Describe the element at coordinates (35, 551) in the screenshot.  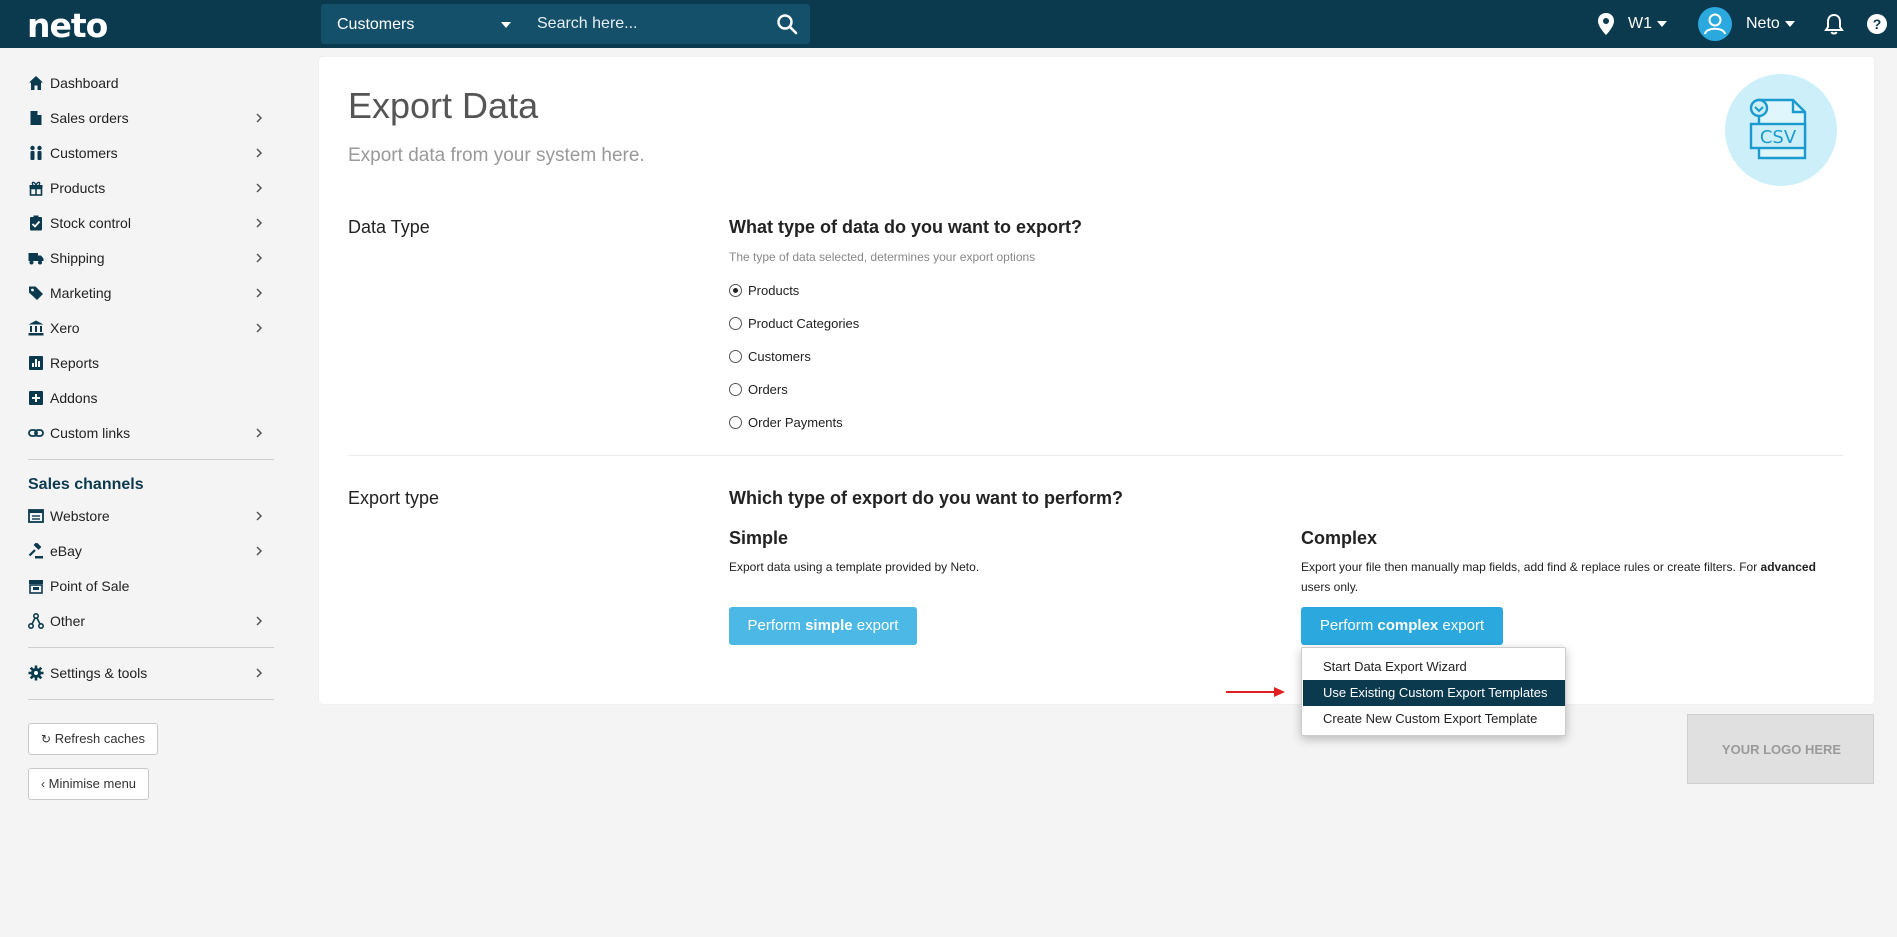
I see `gavel-icon` at that location.